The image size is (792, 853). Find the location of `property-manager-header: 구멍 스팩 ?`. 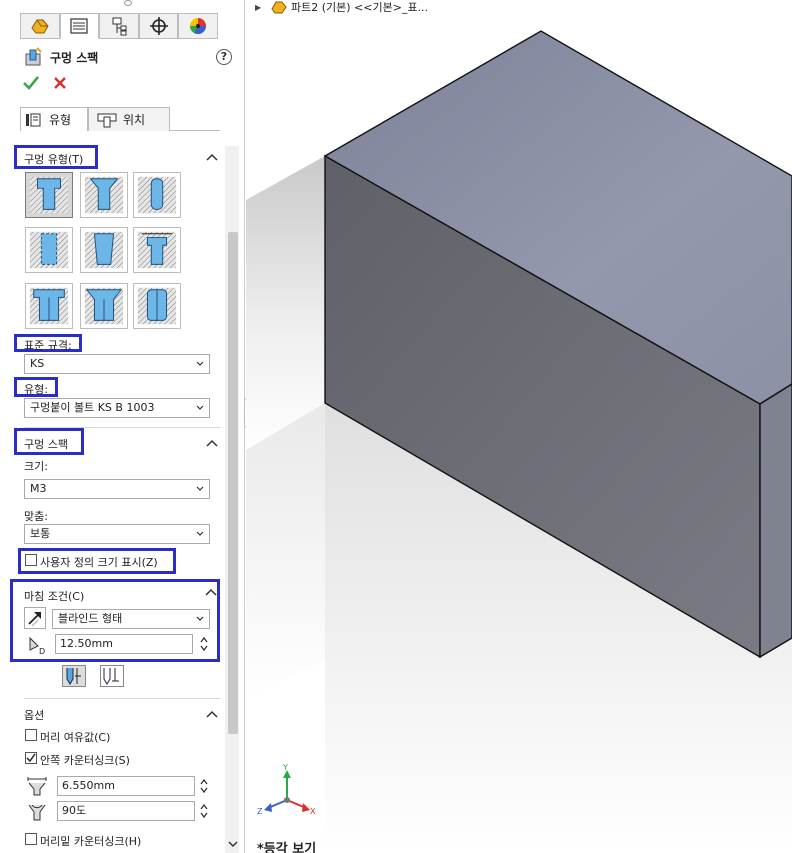

property-manager-header: 구멍 스팩 ? is located at coordinates (129, 57).